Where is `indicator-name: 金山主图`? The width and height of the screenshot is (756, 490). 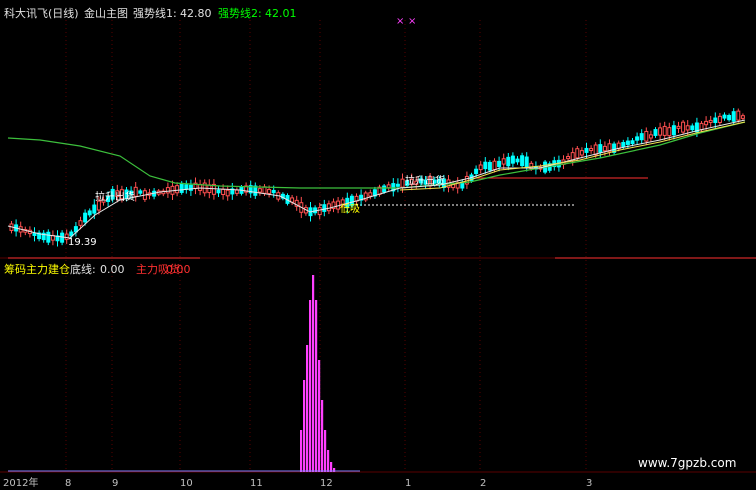
indicator-name: 金山主图 is located at coordinates (106, 13).